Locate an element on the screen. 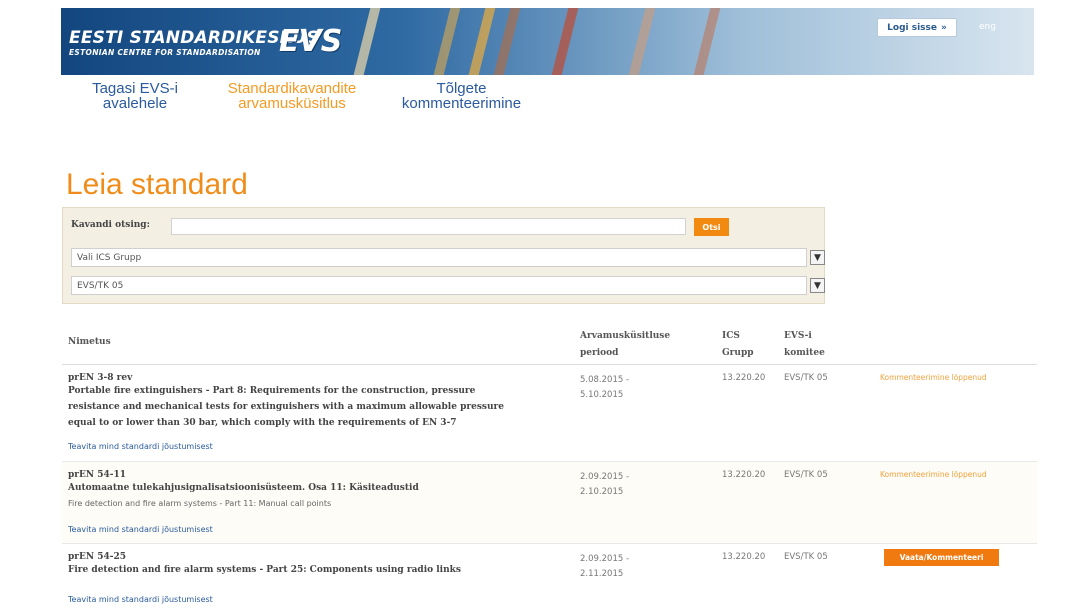 Image resolution: width=1069 pixels, height=615 pixels. column-header-name: Nimetus is located at coordinates (89, 342).